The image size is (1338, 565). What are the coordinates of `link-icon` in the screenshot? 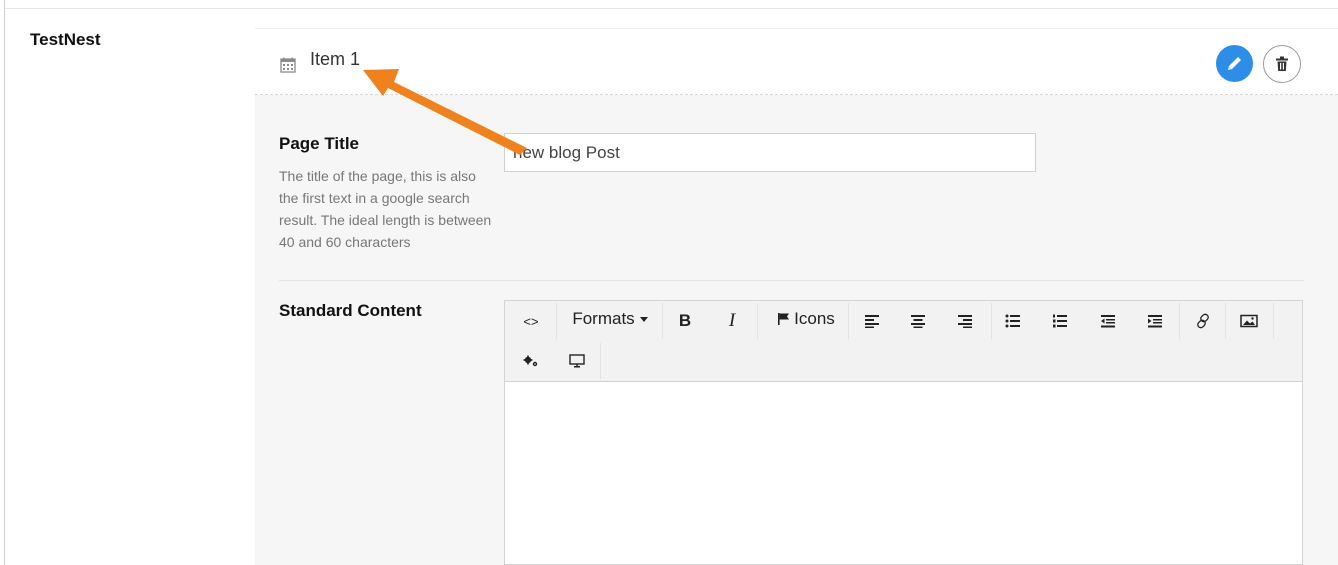 It's located at (1203, 321).